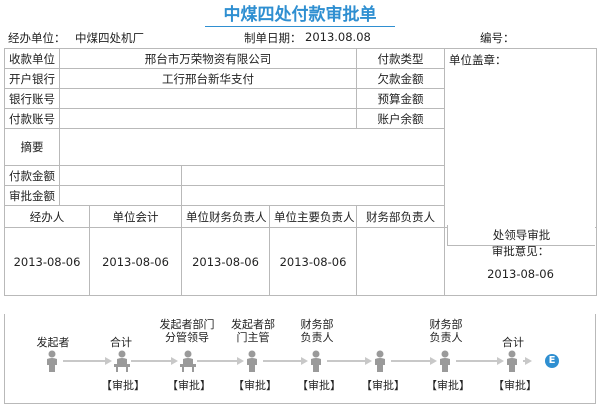 Image resolution: width=600 pixels, height=407 pixels. I want to click on sig-date-finance-head: 2013-08-06, so click(225, 261).